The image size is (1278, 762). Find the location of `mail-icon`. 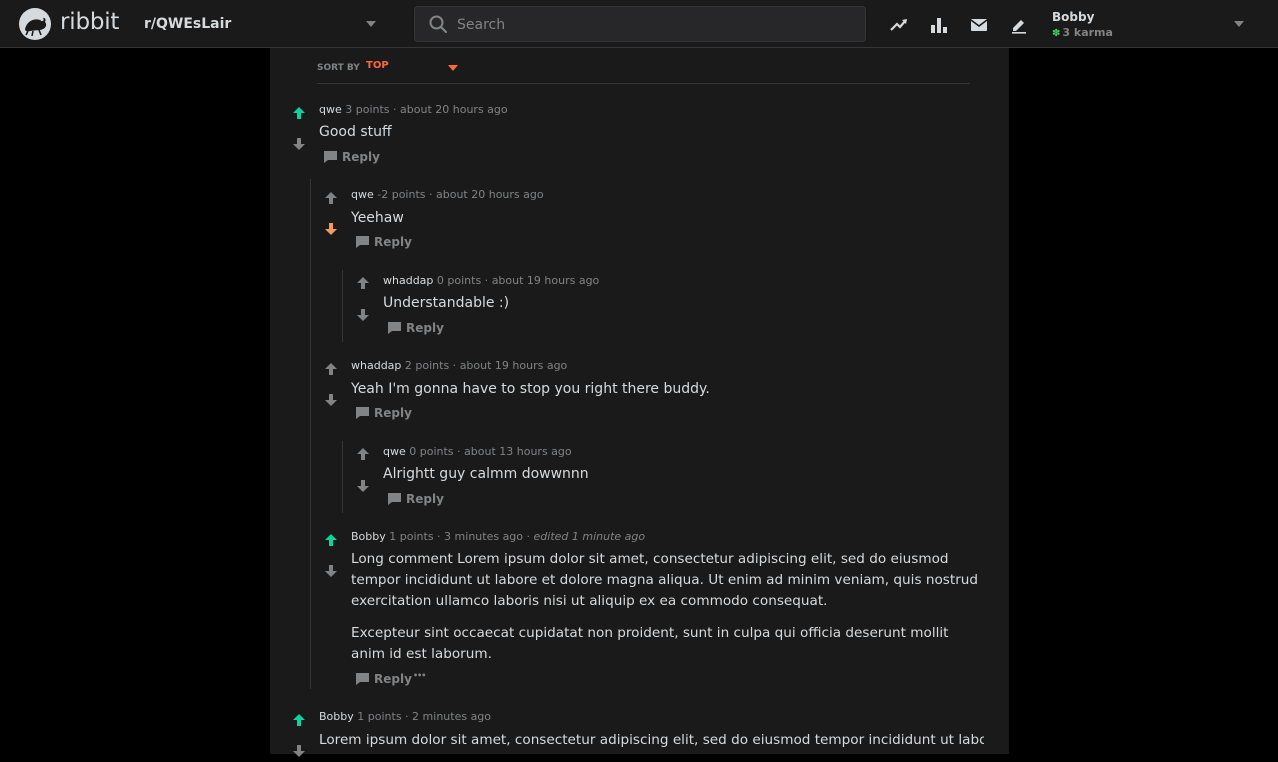

mail-icon is located at coordinates (979, 25).